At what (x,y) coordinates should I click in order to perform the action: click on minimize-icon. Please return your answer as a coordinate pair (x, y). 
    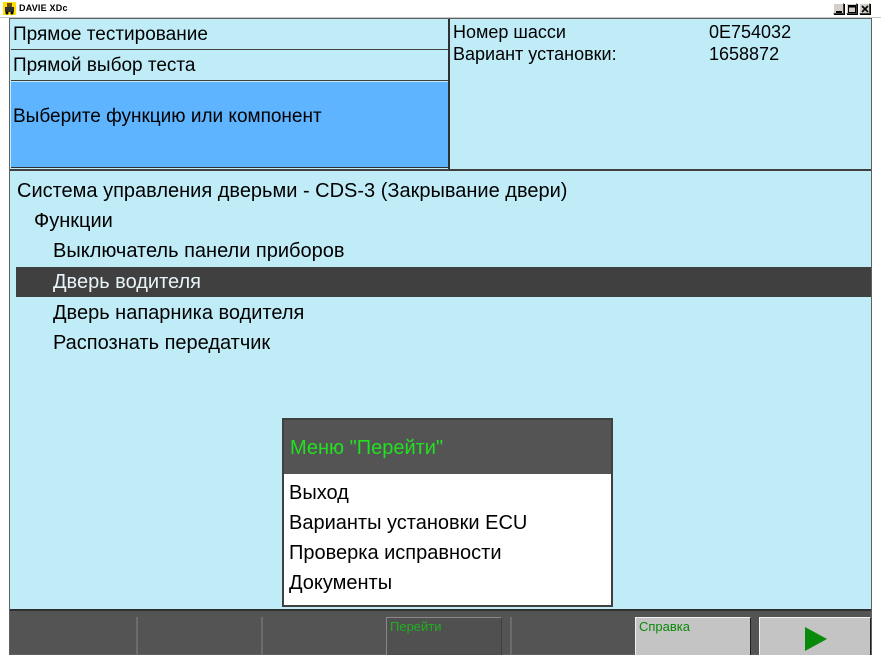
    Looking at the image, I should click on (839, 12).